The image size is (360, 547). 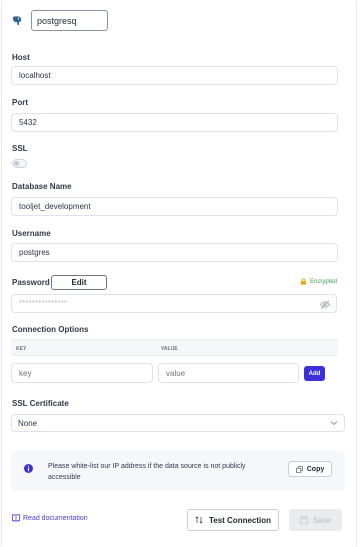 I want to click on add-connection-option-button: Add, so click(x=314, y=373).